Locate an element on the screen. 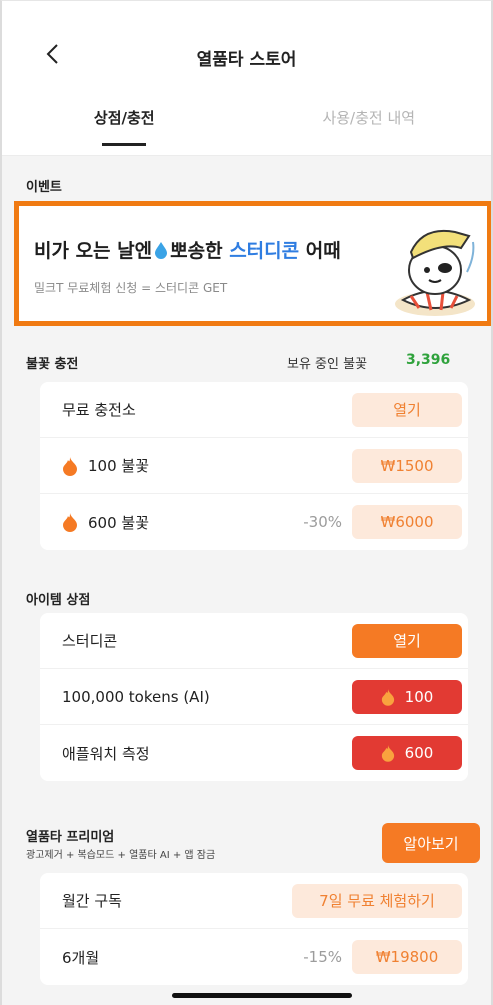  list-item: 100,000 tokens (AI) 100 is located at coordinates (254, 697).